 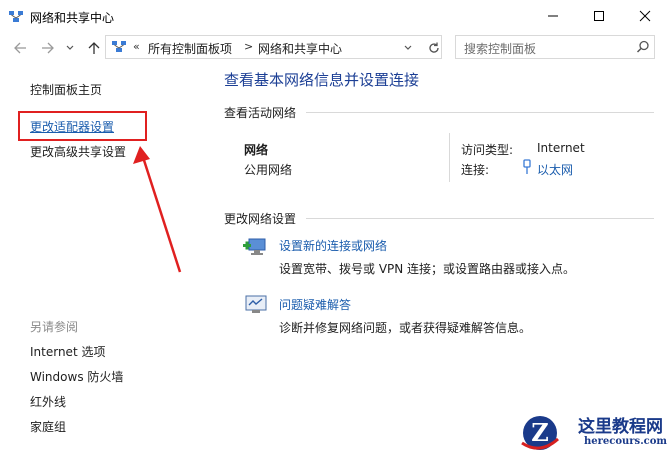 I want to click on watermark-url: herecours.com, so click(x=626, y=441).